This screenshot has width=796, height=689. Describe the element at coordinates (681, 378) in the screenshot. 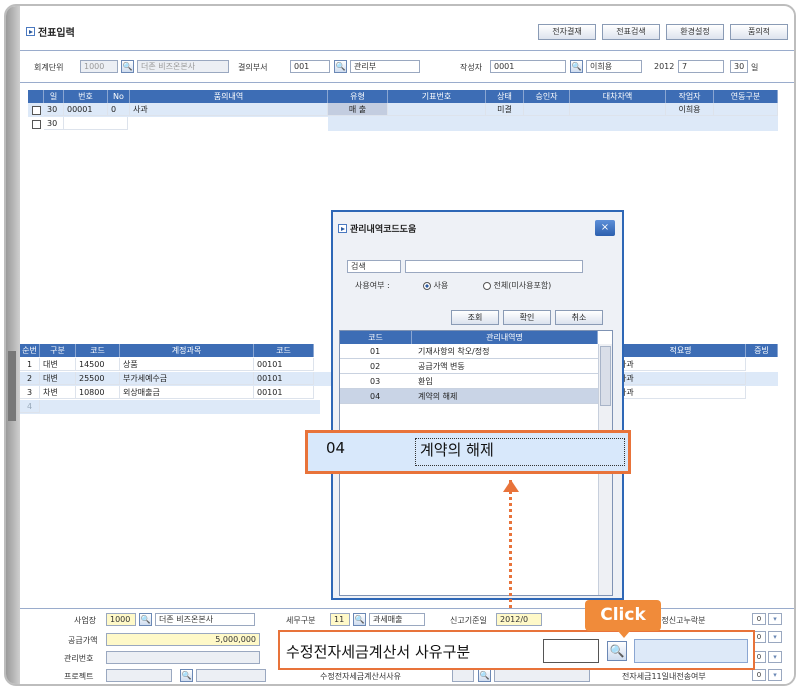

I see `row-cell: 사과` at that location.